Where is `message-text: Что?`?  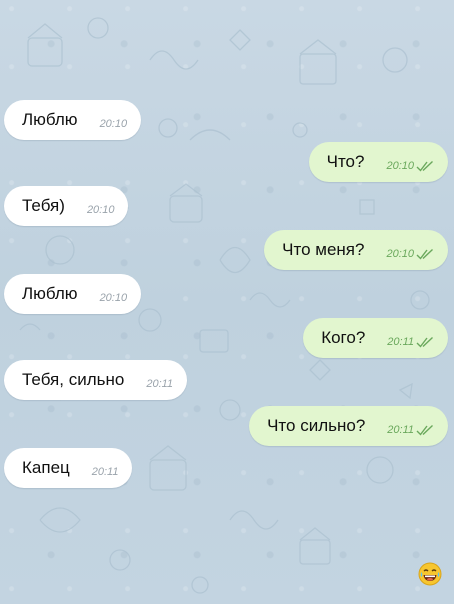
message-text: Что? is located at coordinates (345, 161).